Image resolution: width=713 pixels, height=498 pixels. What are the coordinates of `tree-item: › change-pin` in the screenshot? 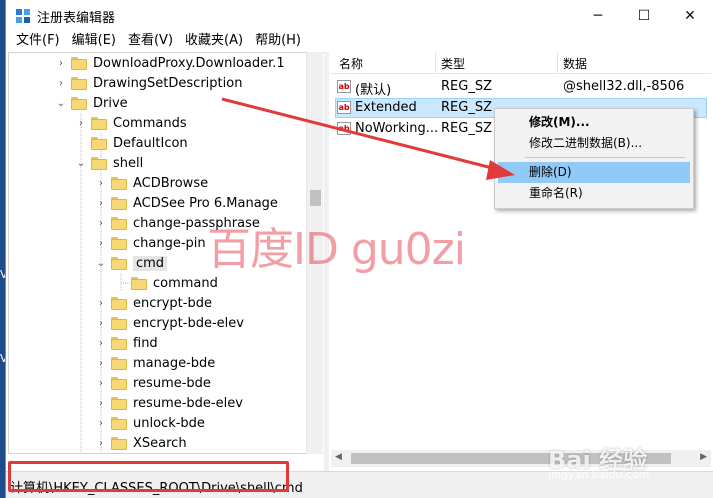 It's located at (150, 243).